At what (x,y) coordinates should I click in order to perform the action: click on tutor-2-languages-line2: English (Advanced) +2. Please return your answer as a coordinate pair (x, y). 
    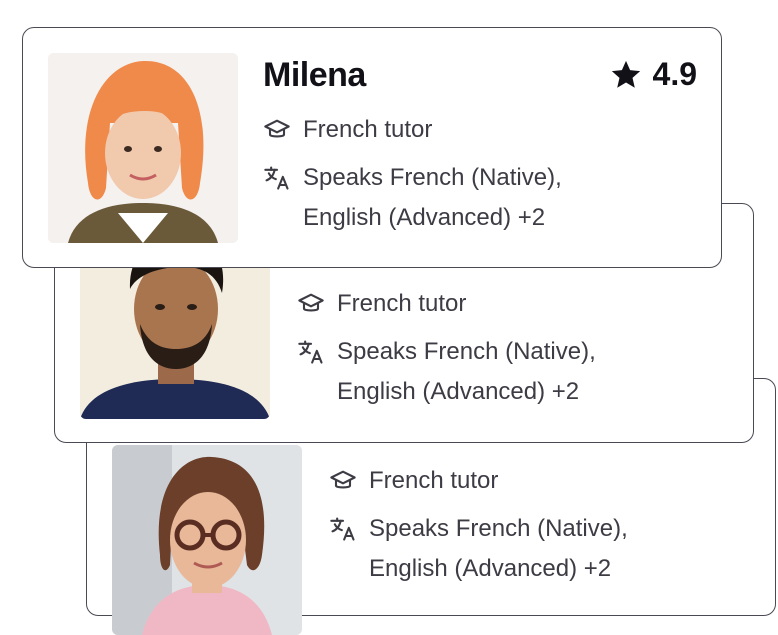
    Looking at the image, I should click on (458, 391).